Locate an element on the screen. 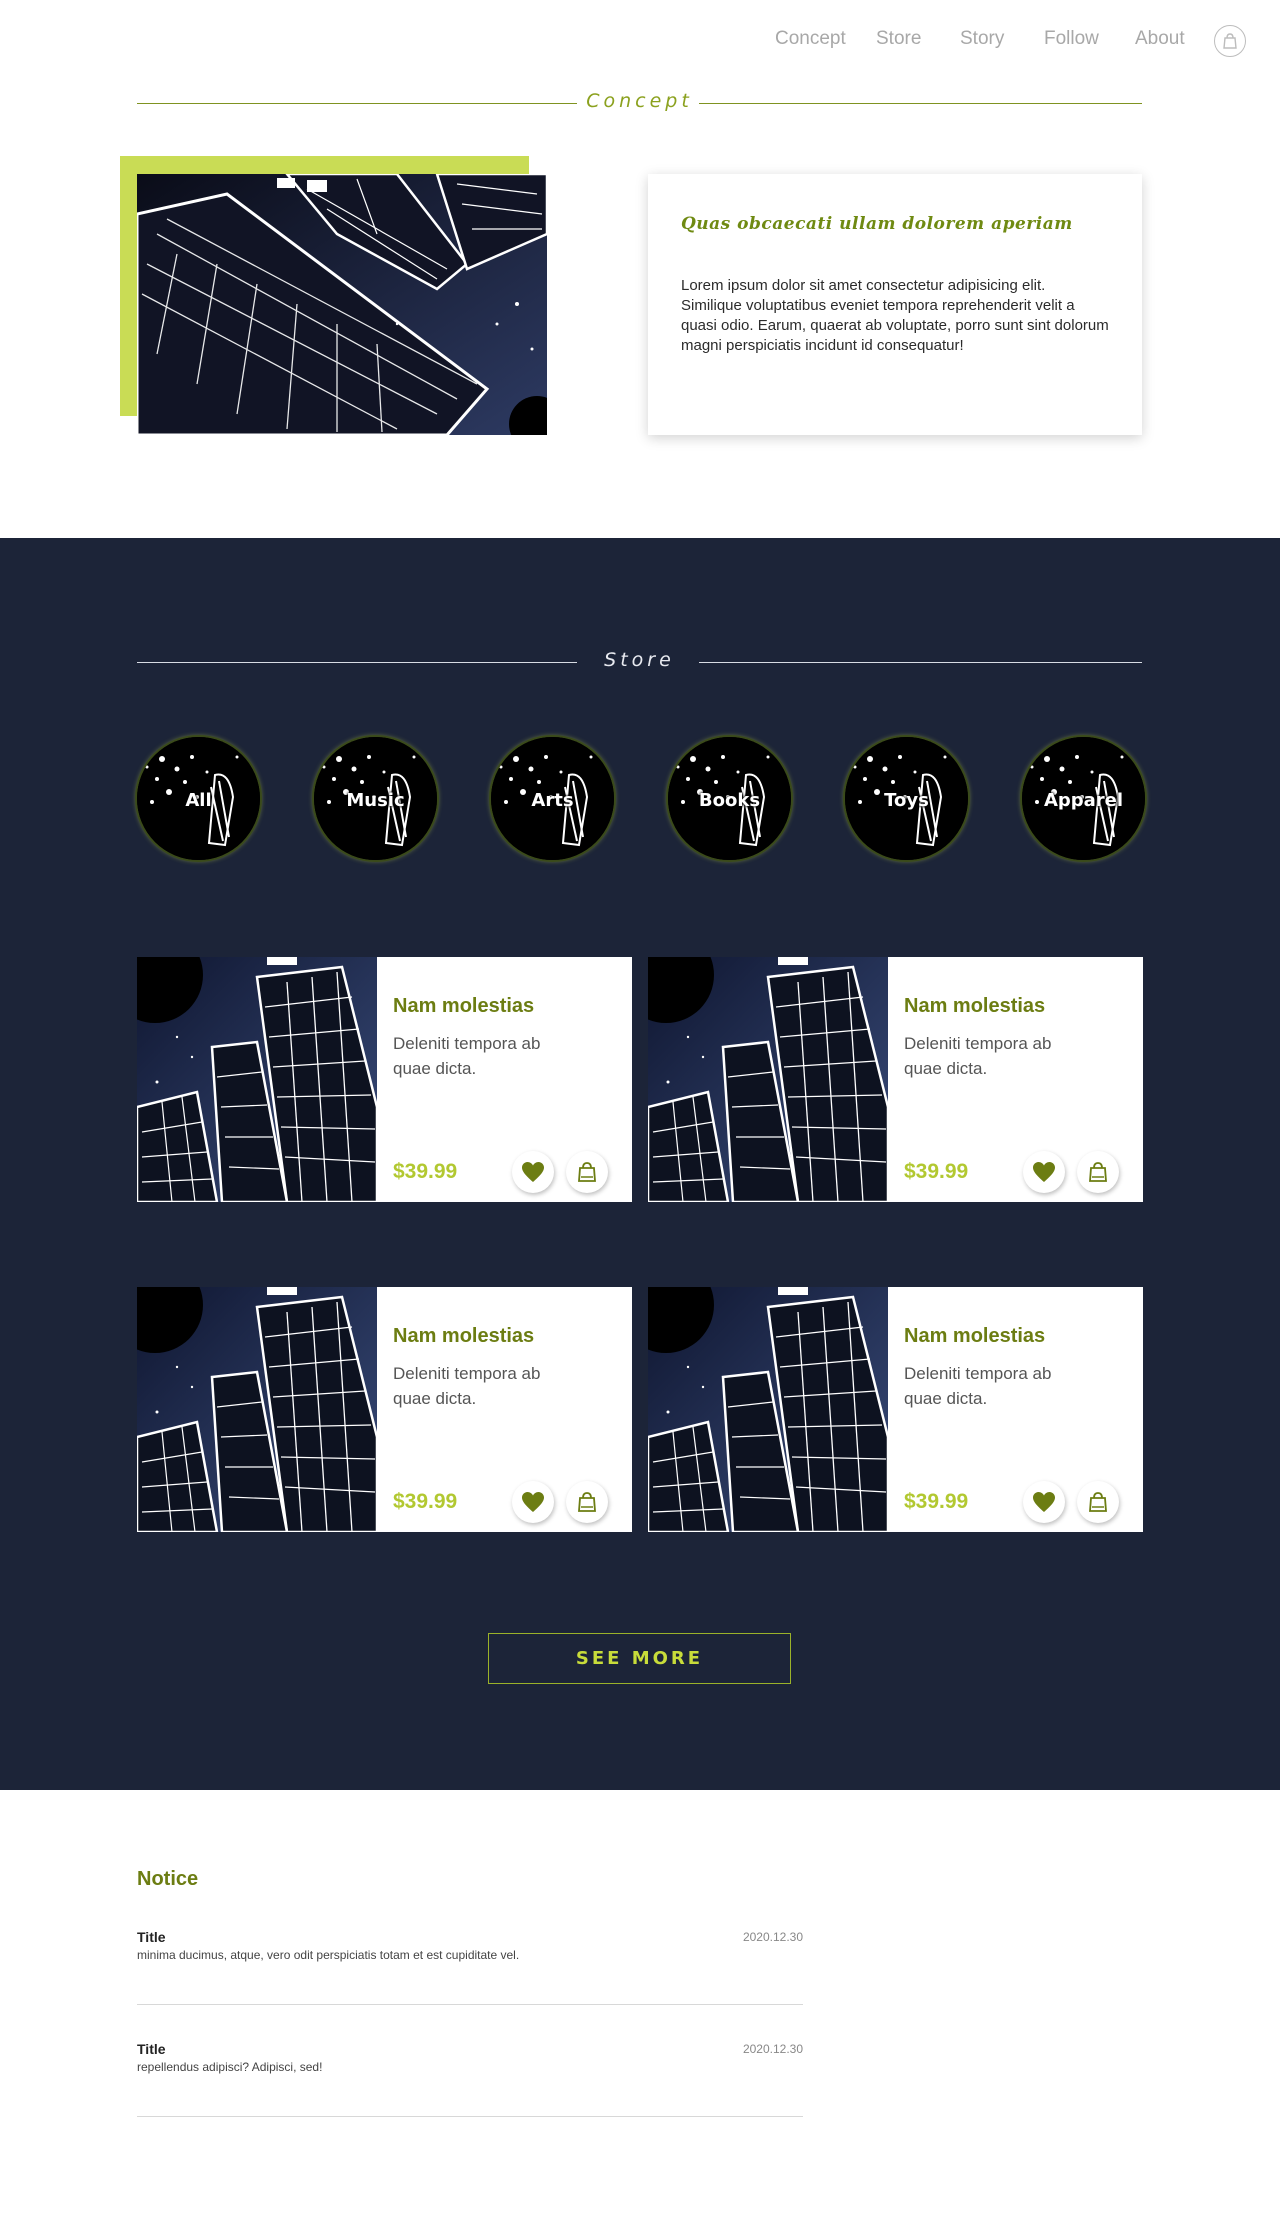 Image resolution: width=1280 pixels, height=2217 pixels. top-nav: Concept Store Story Follow About is located at coordinates (640, 40).